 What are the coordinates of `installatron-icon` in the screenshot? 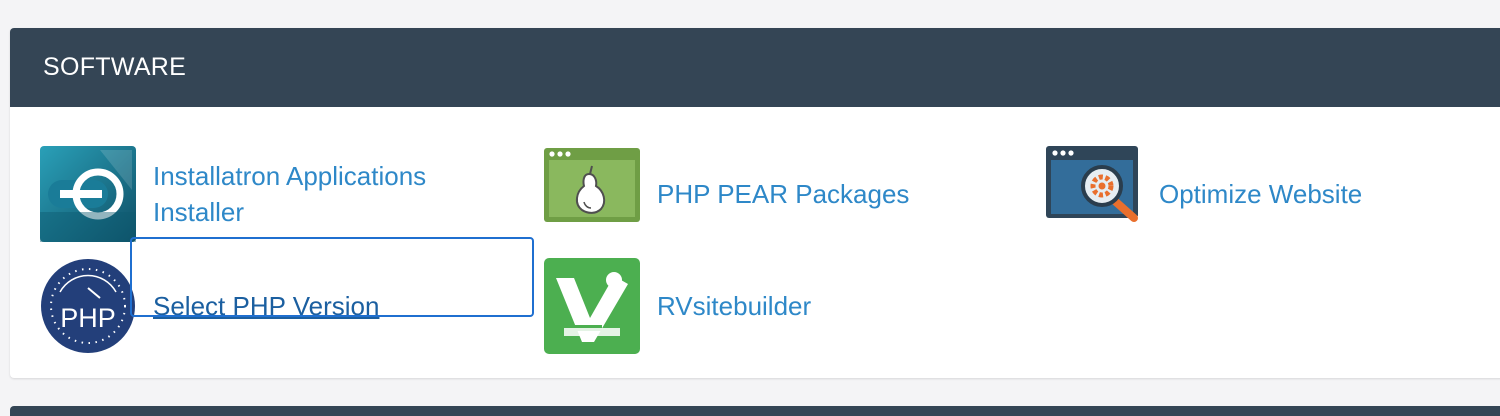 It's located at (88, 194).